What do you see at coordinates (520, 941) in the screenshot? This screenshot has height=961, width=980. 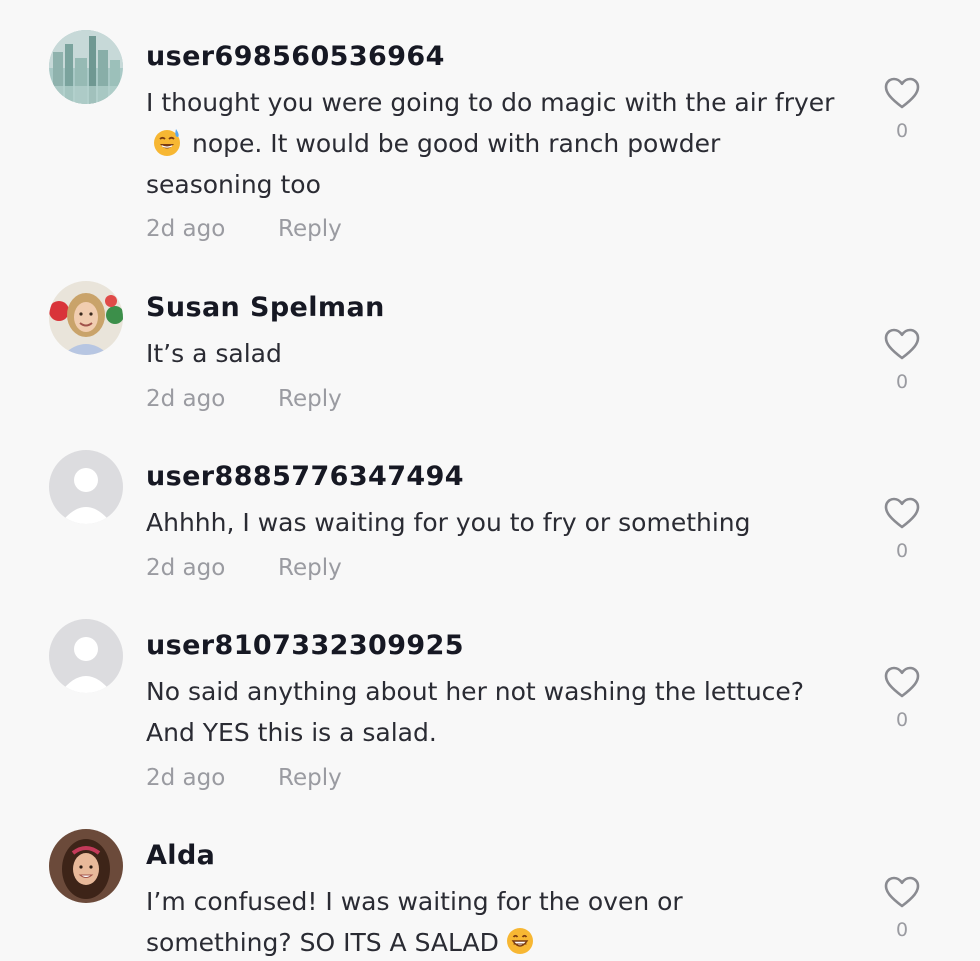 I see `grinning-face-icon` at bounding box center [520, 941].